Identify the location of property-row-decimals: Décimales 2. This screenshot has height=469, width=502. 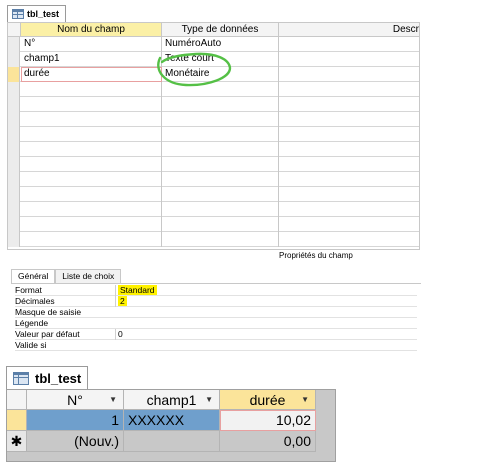
(216, 301).